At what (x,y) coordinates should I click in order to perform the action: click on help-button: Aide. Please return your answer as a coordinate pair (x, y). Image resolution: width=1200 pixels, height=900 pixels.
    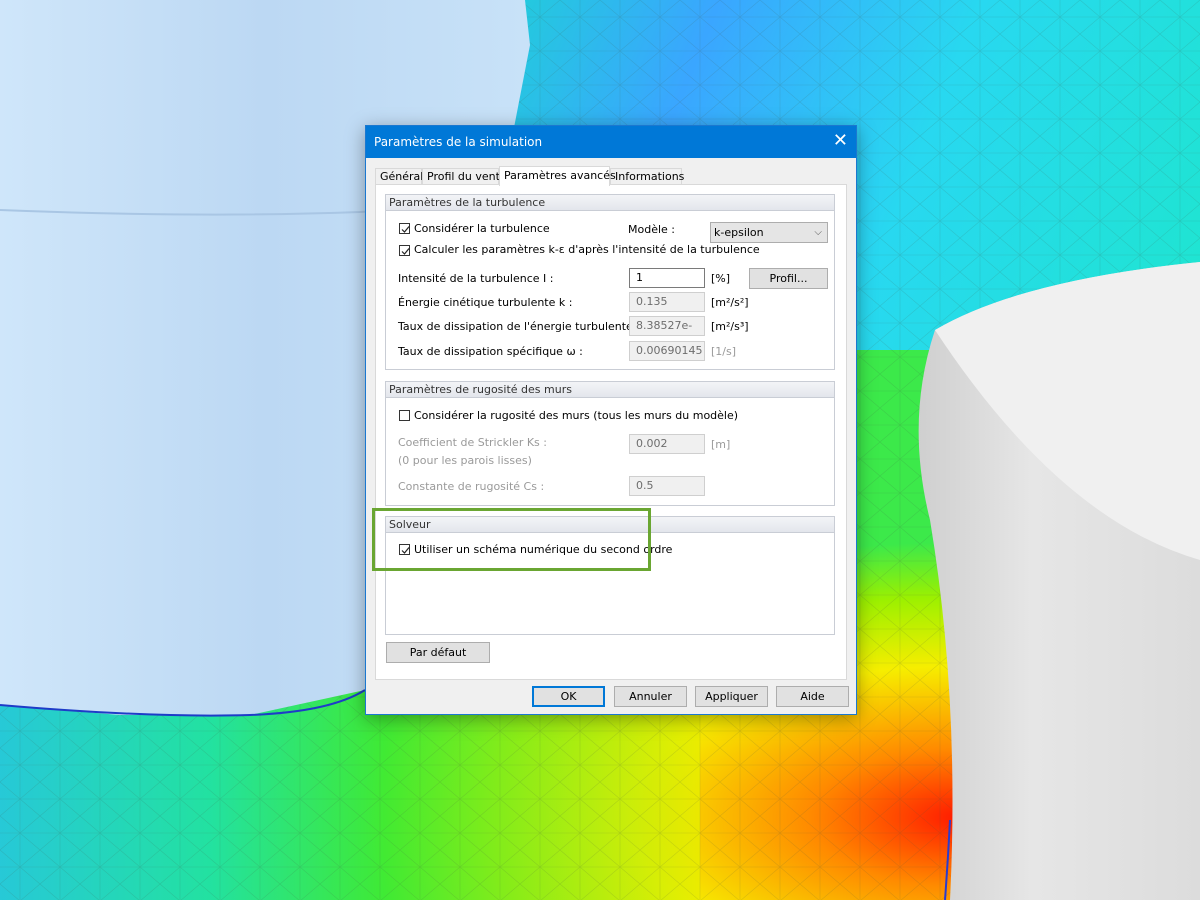
    Looking at the image, I should click on (812, 696).